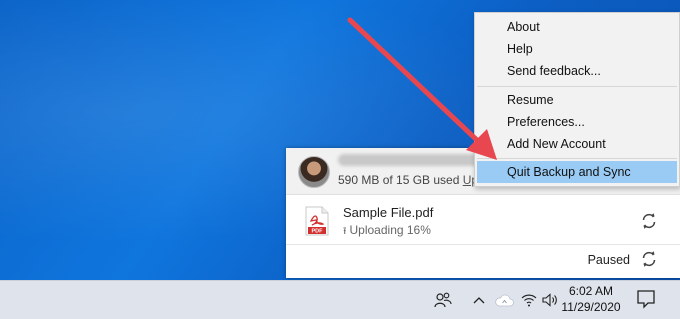 The image size is (680, 319). What do you see at coordinates (577, 172) in the screenshot?
I see `menu-item-quit: Quit Backup and Sync` at bounding box center [577, 172].